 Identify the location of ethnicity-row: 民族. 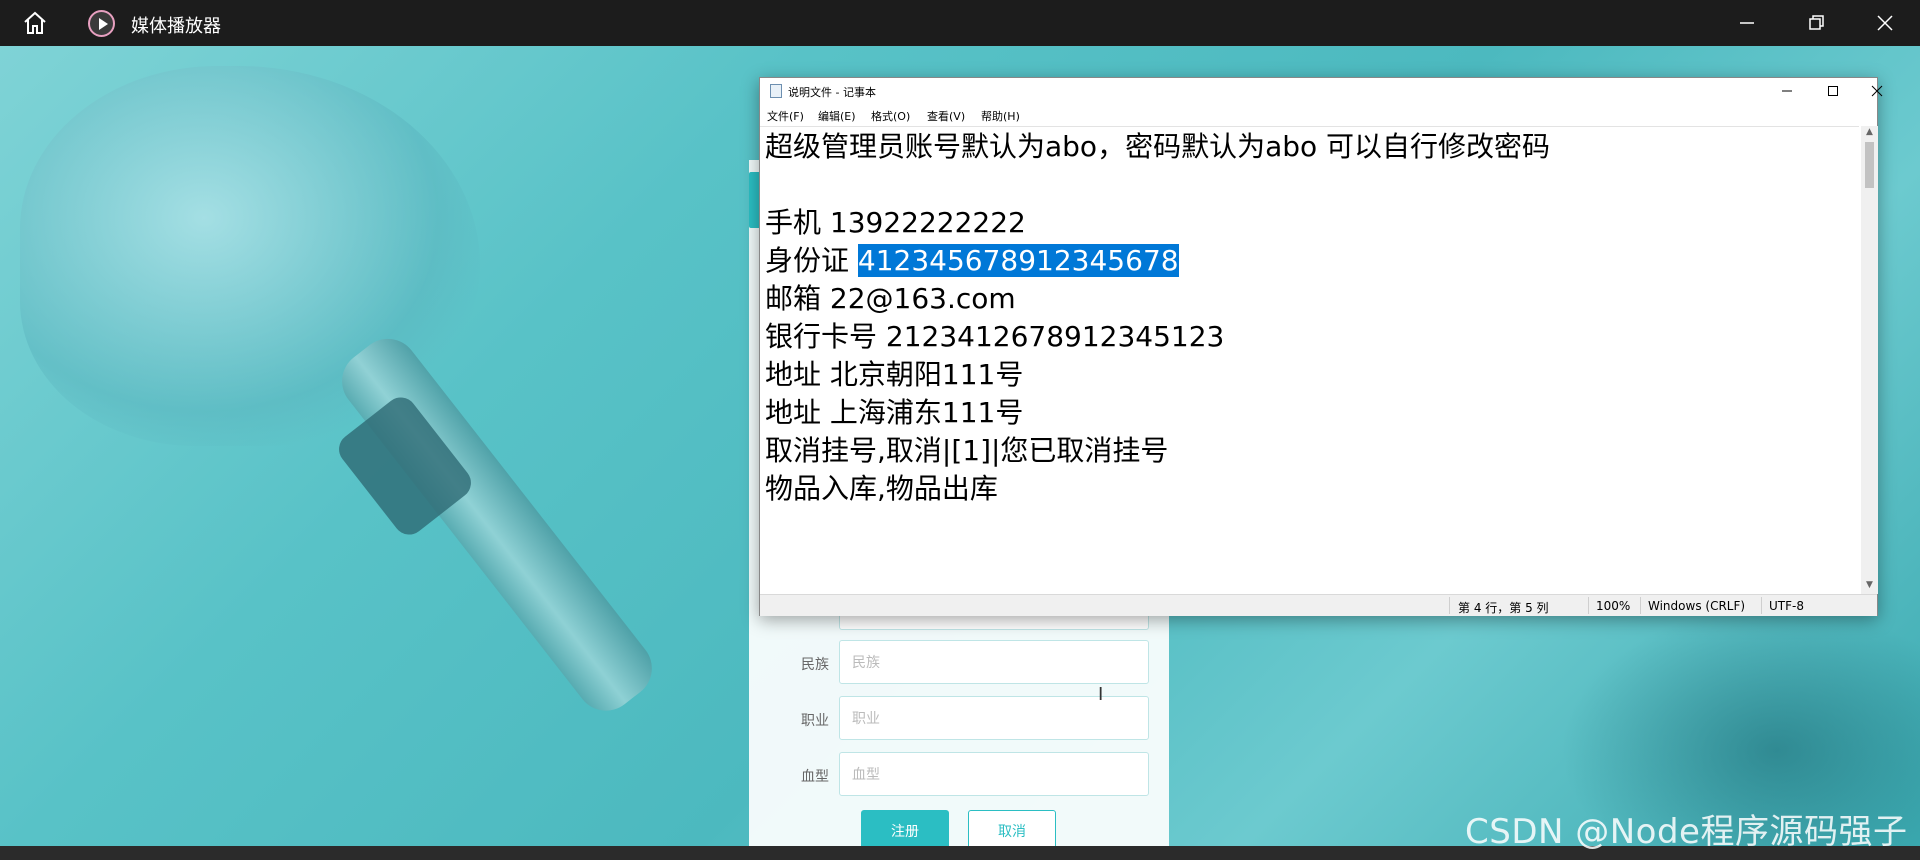
(959, 663).